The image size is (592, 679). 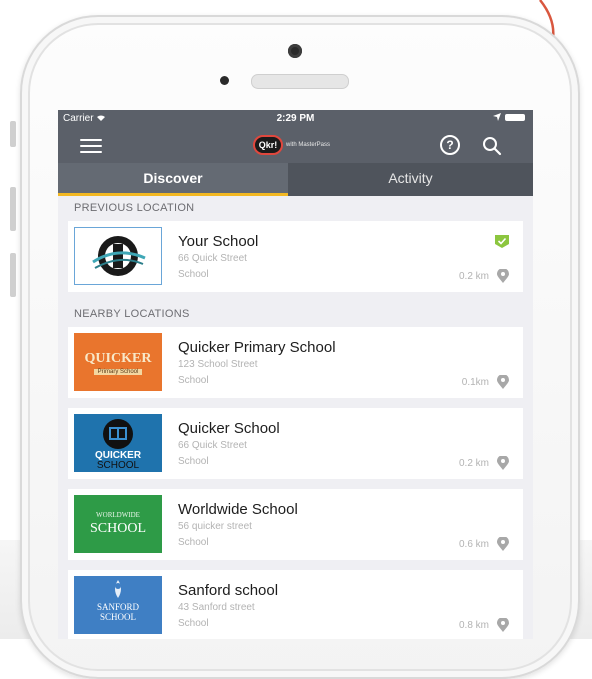 I want to click on location-name: Your School, so click(x=218, y=241).